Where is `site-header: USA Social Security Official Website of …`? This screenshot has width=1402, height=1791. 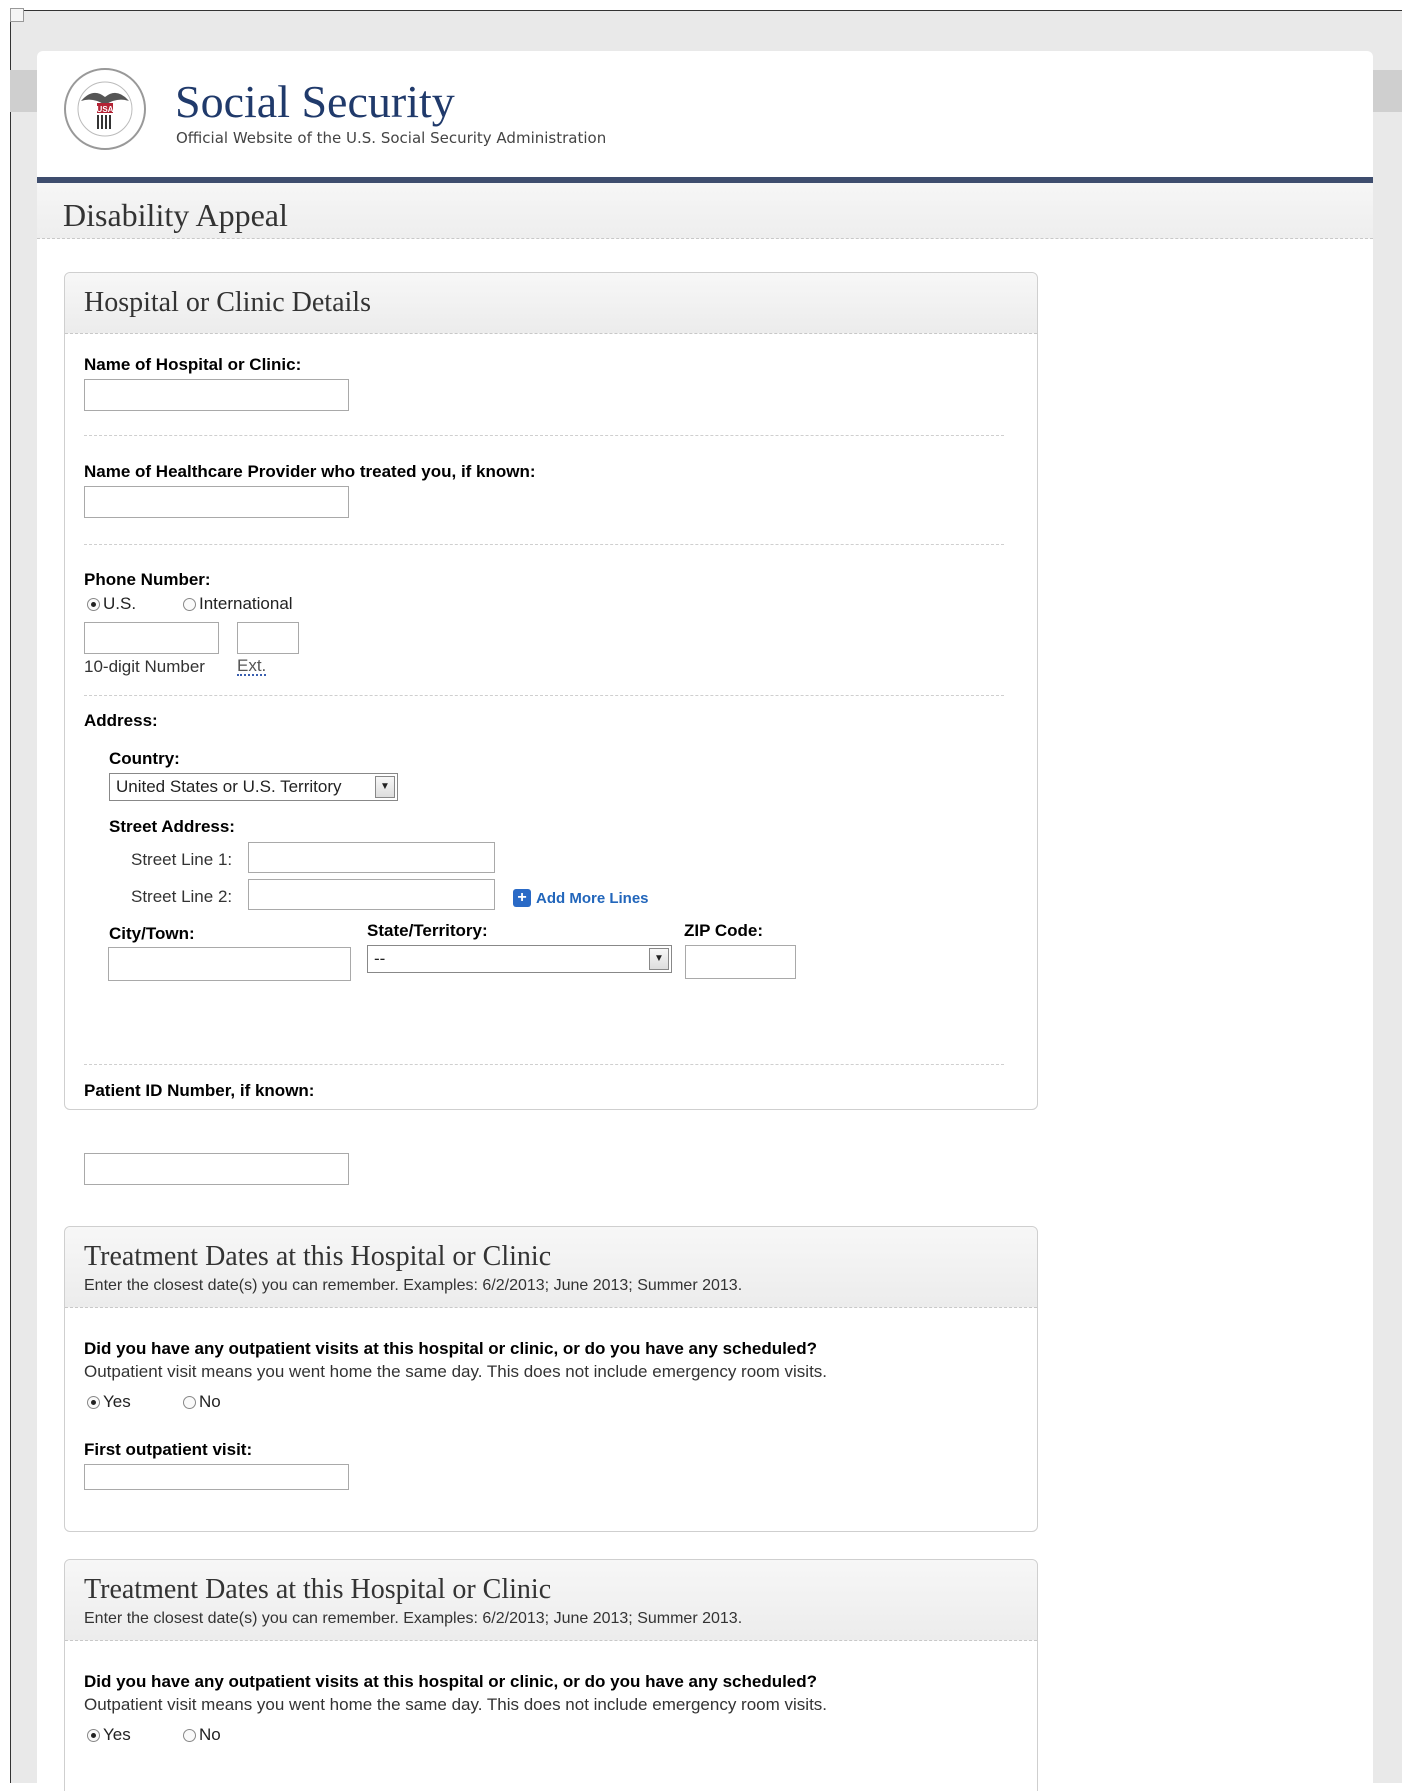
site-header: USA Social Security Official Website of … is located at coordinates (705, 117).